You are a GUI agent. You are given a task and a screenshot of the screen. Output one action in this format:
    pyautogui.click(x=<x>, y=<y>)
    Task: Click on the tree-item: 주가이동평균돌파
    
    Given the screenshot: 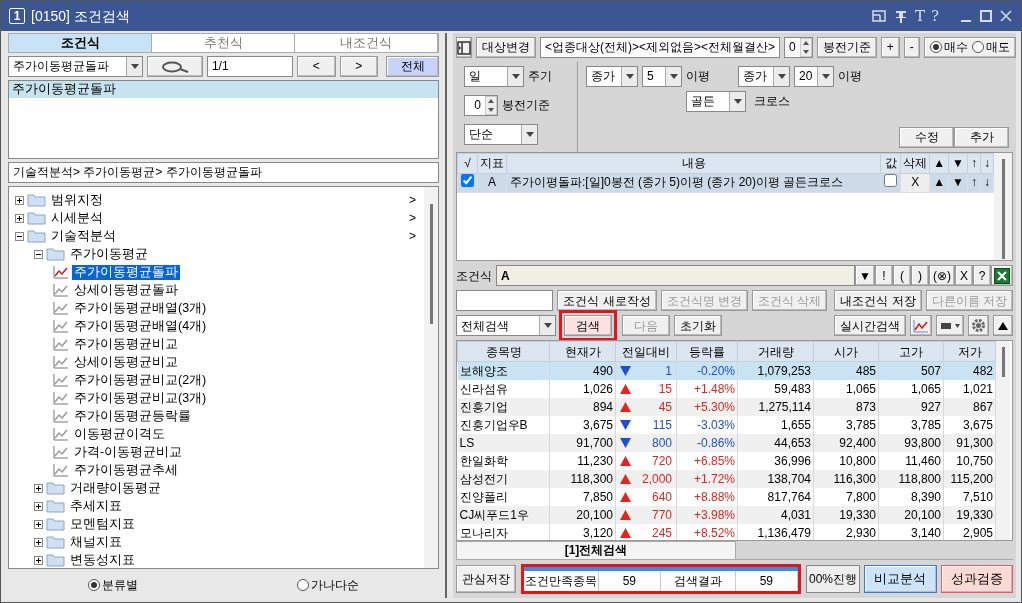 What is the action you would take?
    pyautogui.click(x=126, y=272)
    